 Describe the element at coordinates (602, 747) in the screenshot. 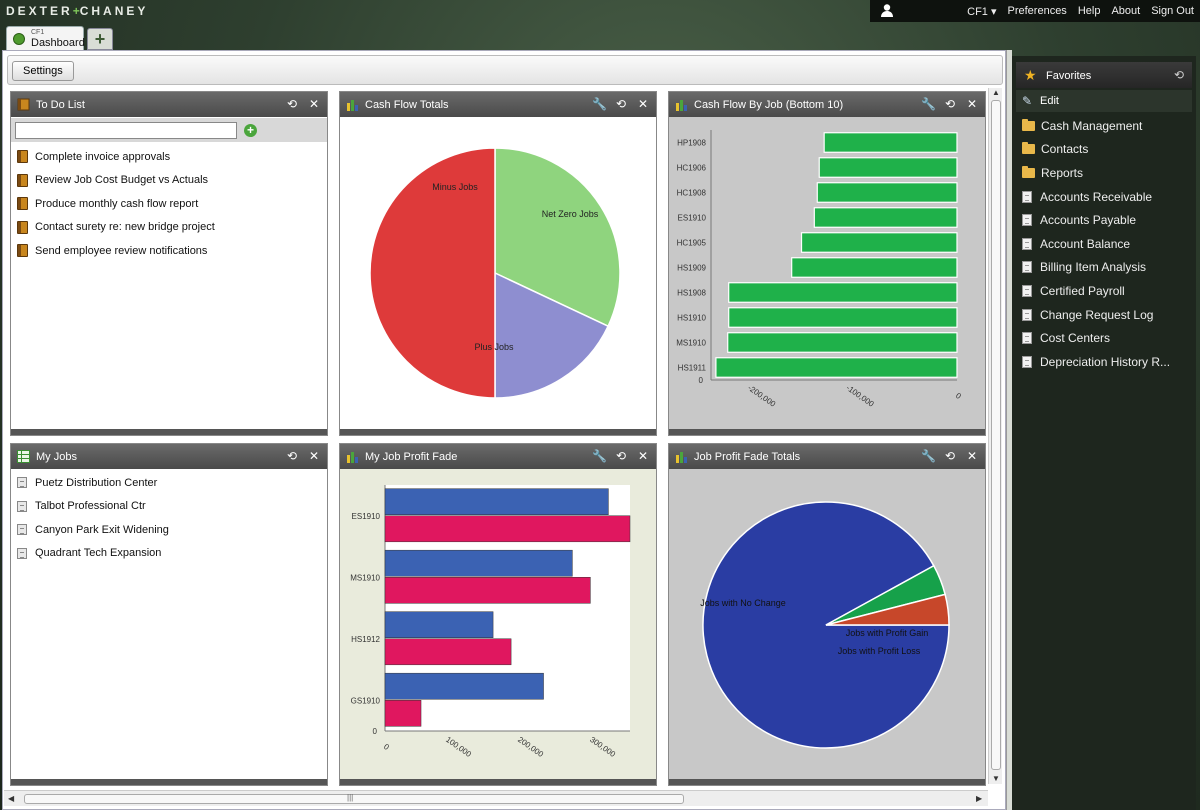

I see `x-tick-label: 300,000` at that location.